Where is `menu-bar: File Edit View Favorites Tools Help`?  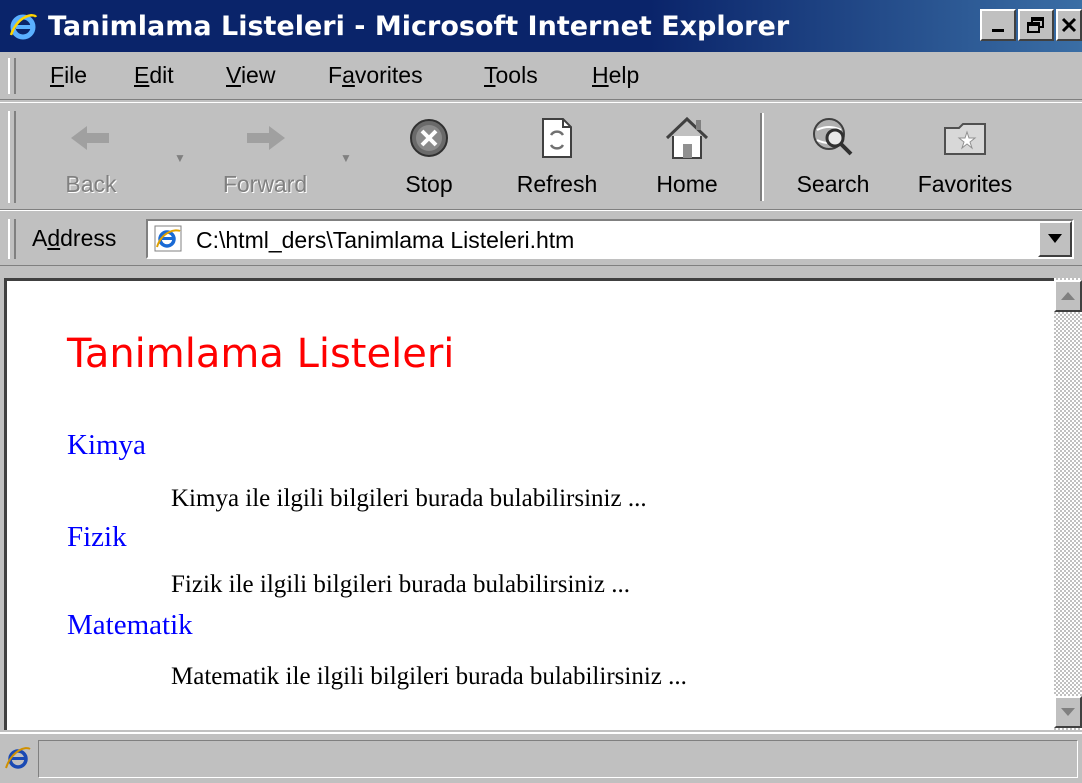
menu-bar: File Edit View Favorites Tools Help is located at coordinates (541, 77).